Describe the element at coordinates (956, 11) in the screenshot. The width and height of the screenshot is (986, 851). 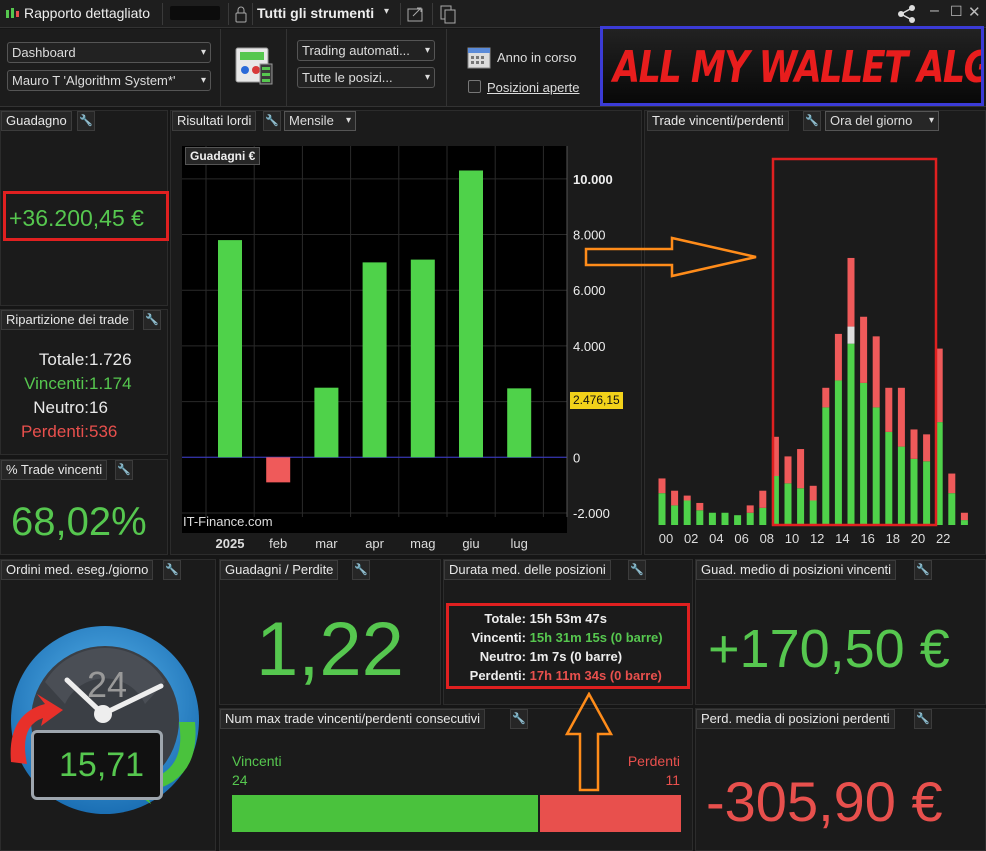
I see `maximize-icon: ☐` at that location.